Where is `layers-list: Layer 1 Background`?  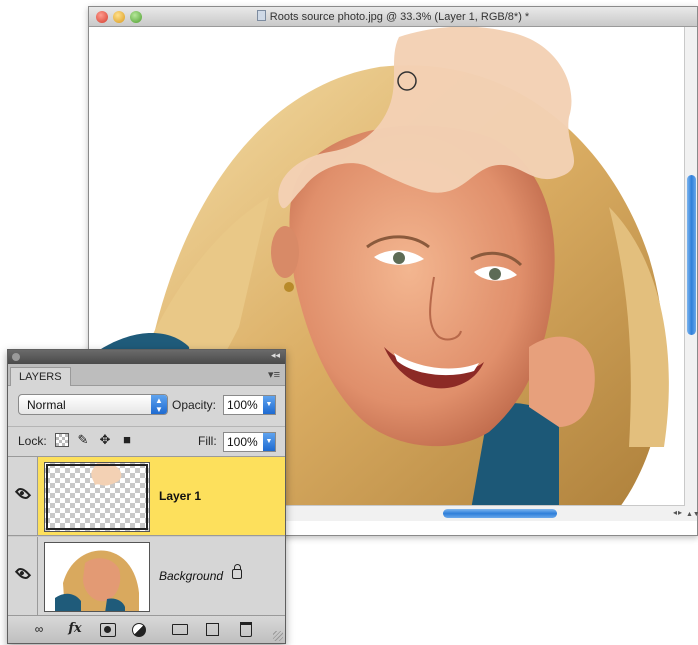 layers-list: Layer 1 Background is located at coordinates (146, 536).